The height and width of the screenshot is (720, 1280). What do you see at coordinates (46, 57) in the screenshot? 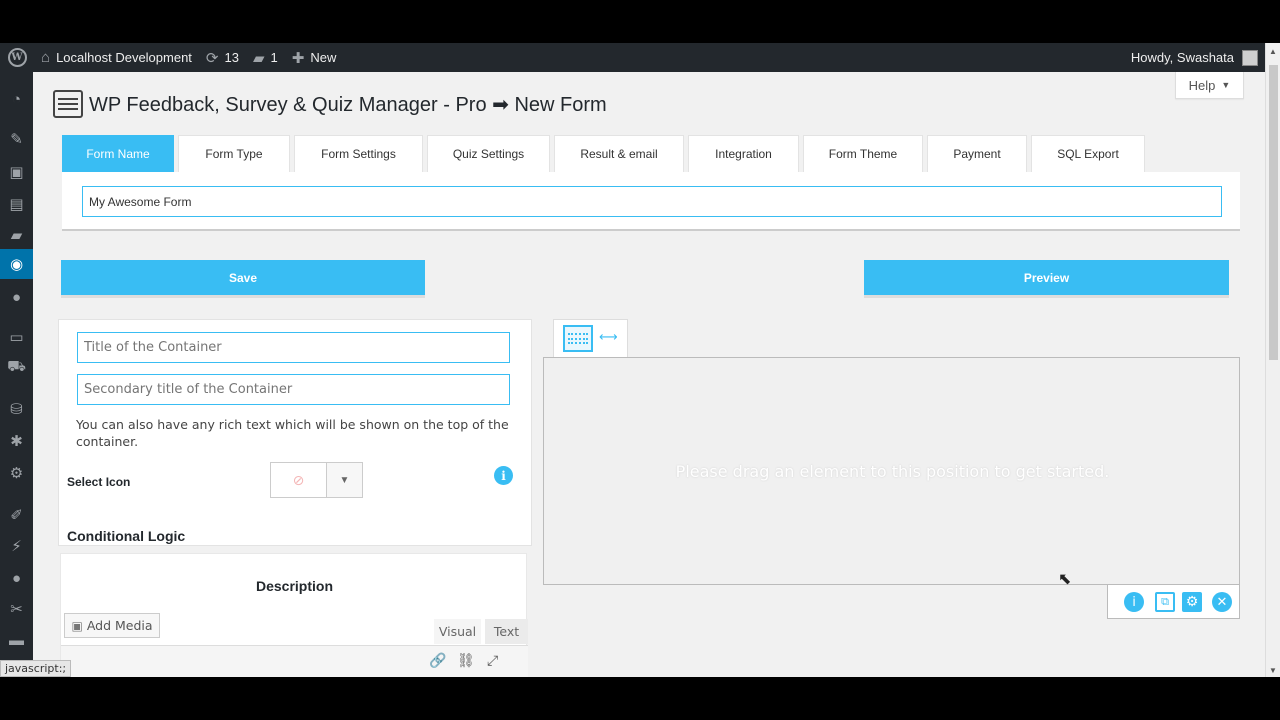
I see `home-icon: ⌂` at bounding box center [46, 57].